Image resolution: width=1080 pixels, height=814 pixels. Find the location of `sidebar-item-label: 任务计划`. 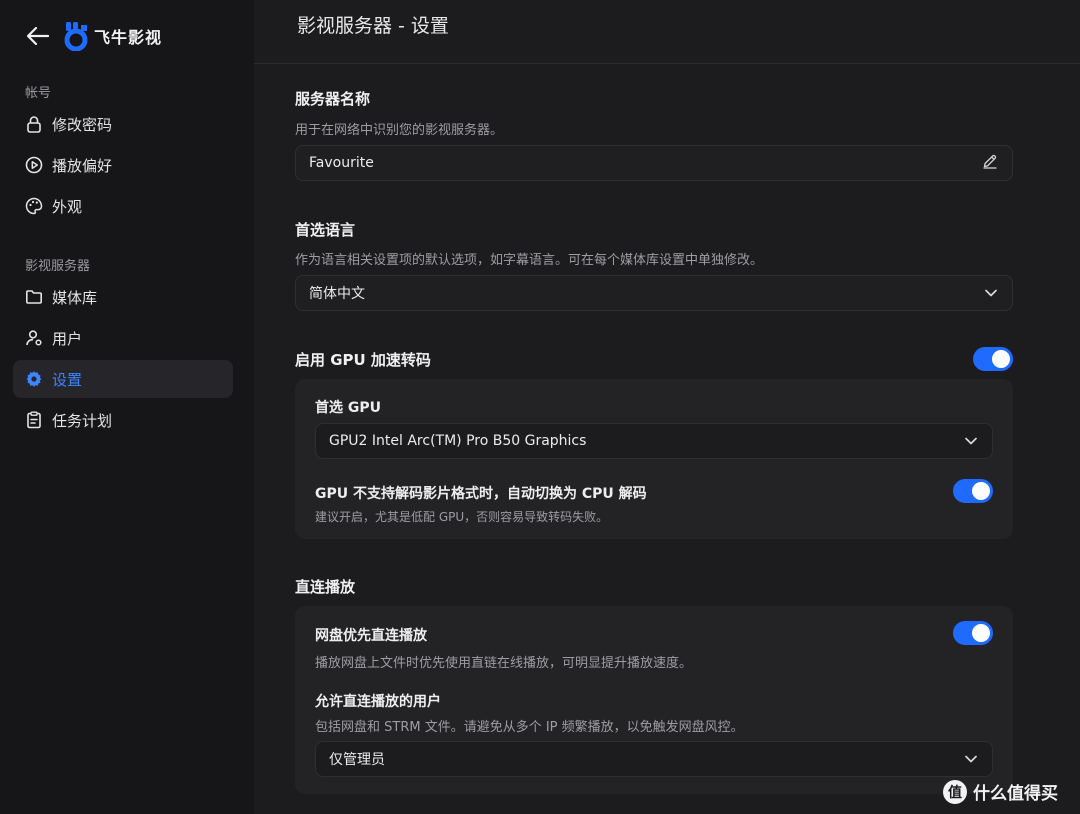

sidebar-item-label: 任务计划 is located at coordinates (82, 420).